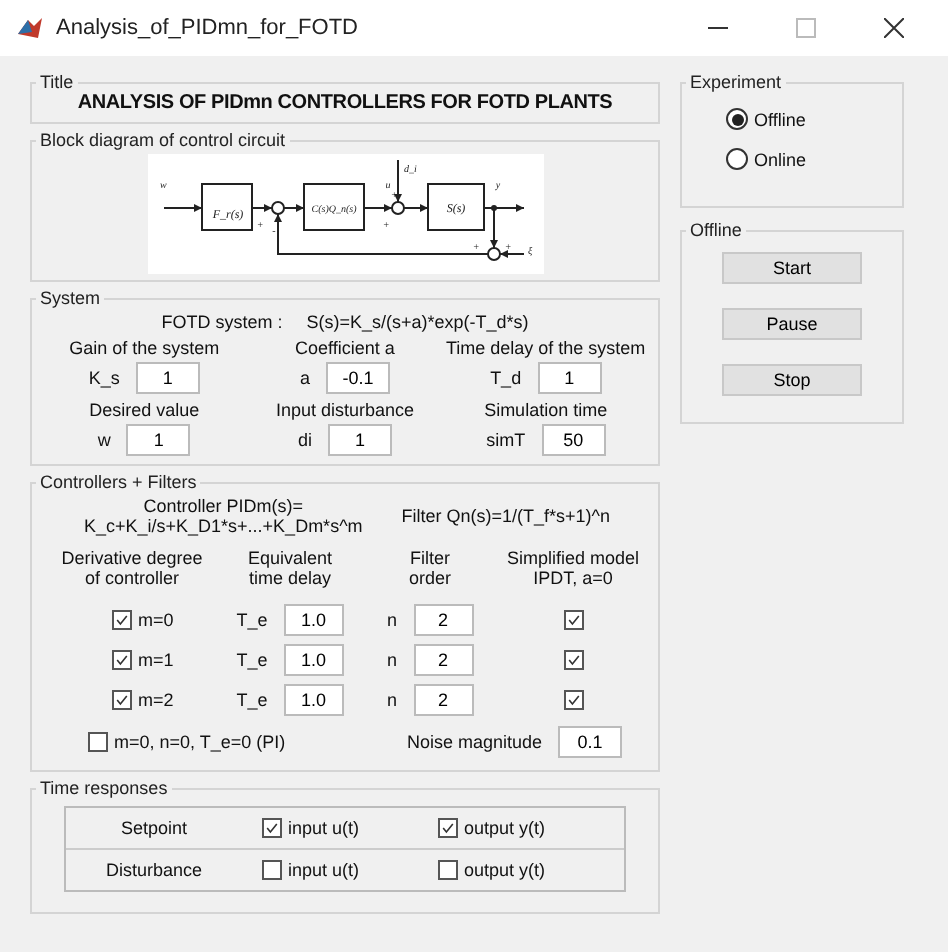  What do you see at coordinates (154, 828) in the screenshot?
I see `row-label: Setpoint` at bounding box center [154, 828].